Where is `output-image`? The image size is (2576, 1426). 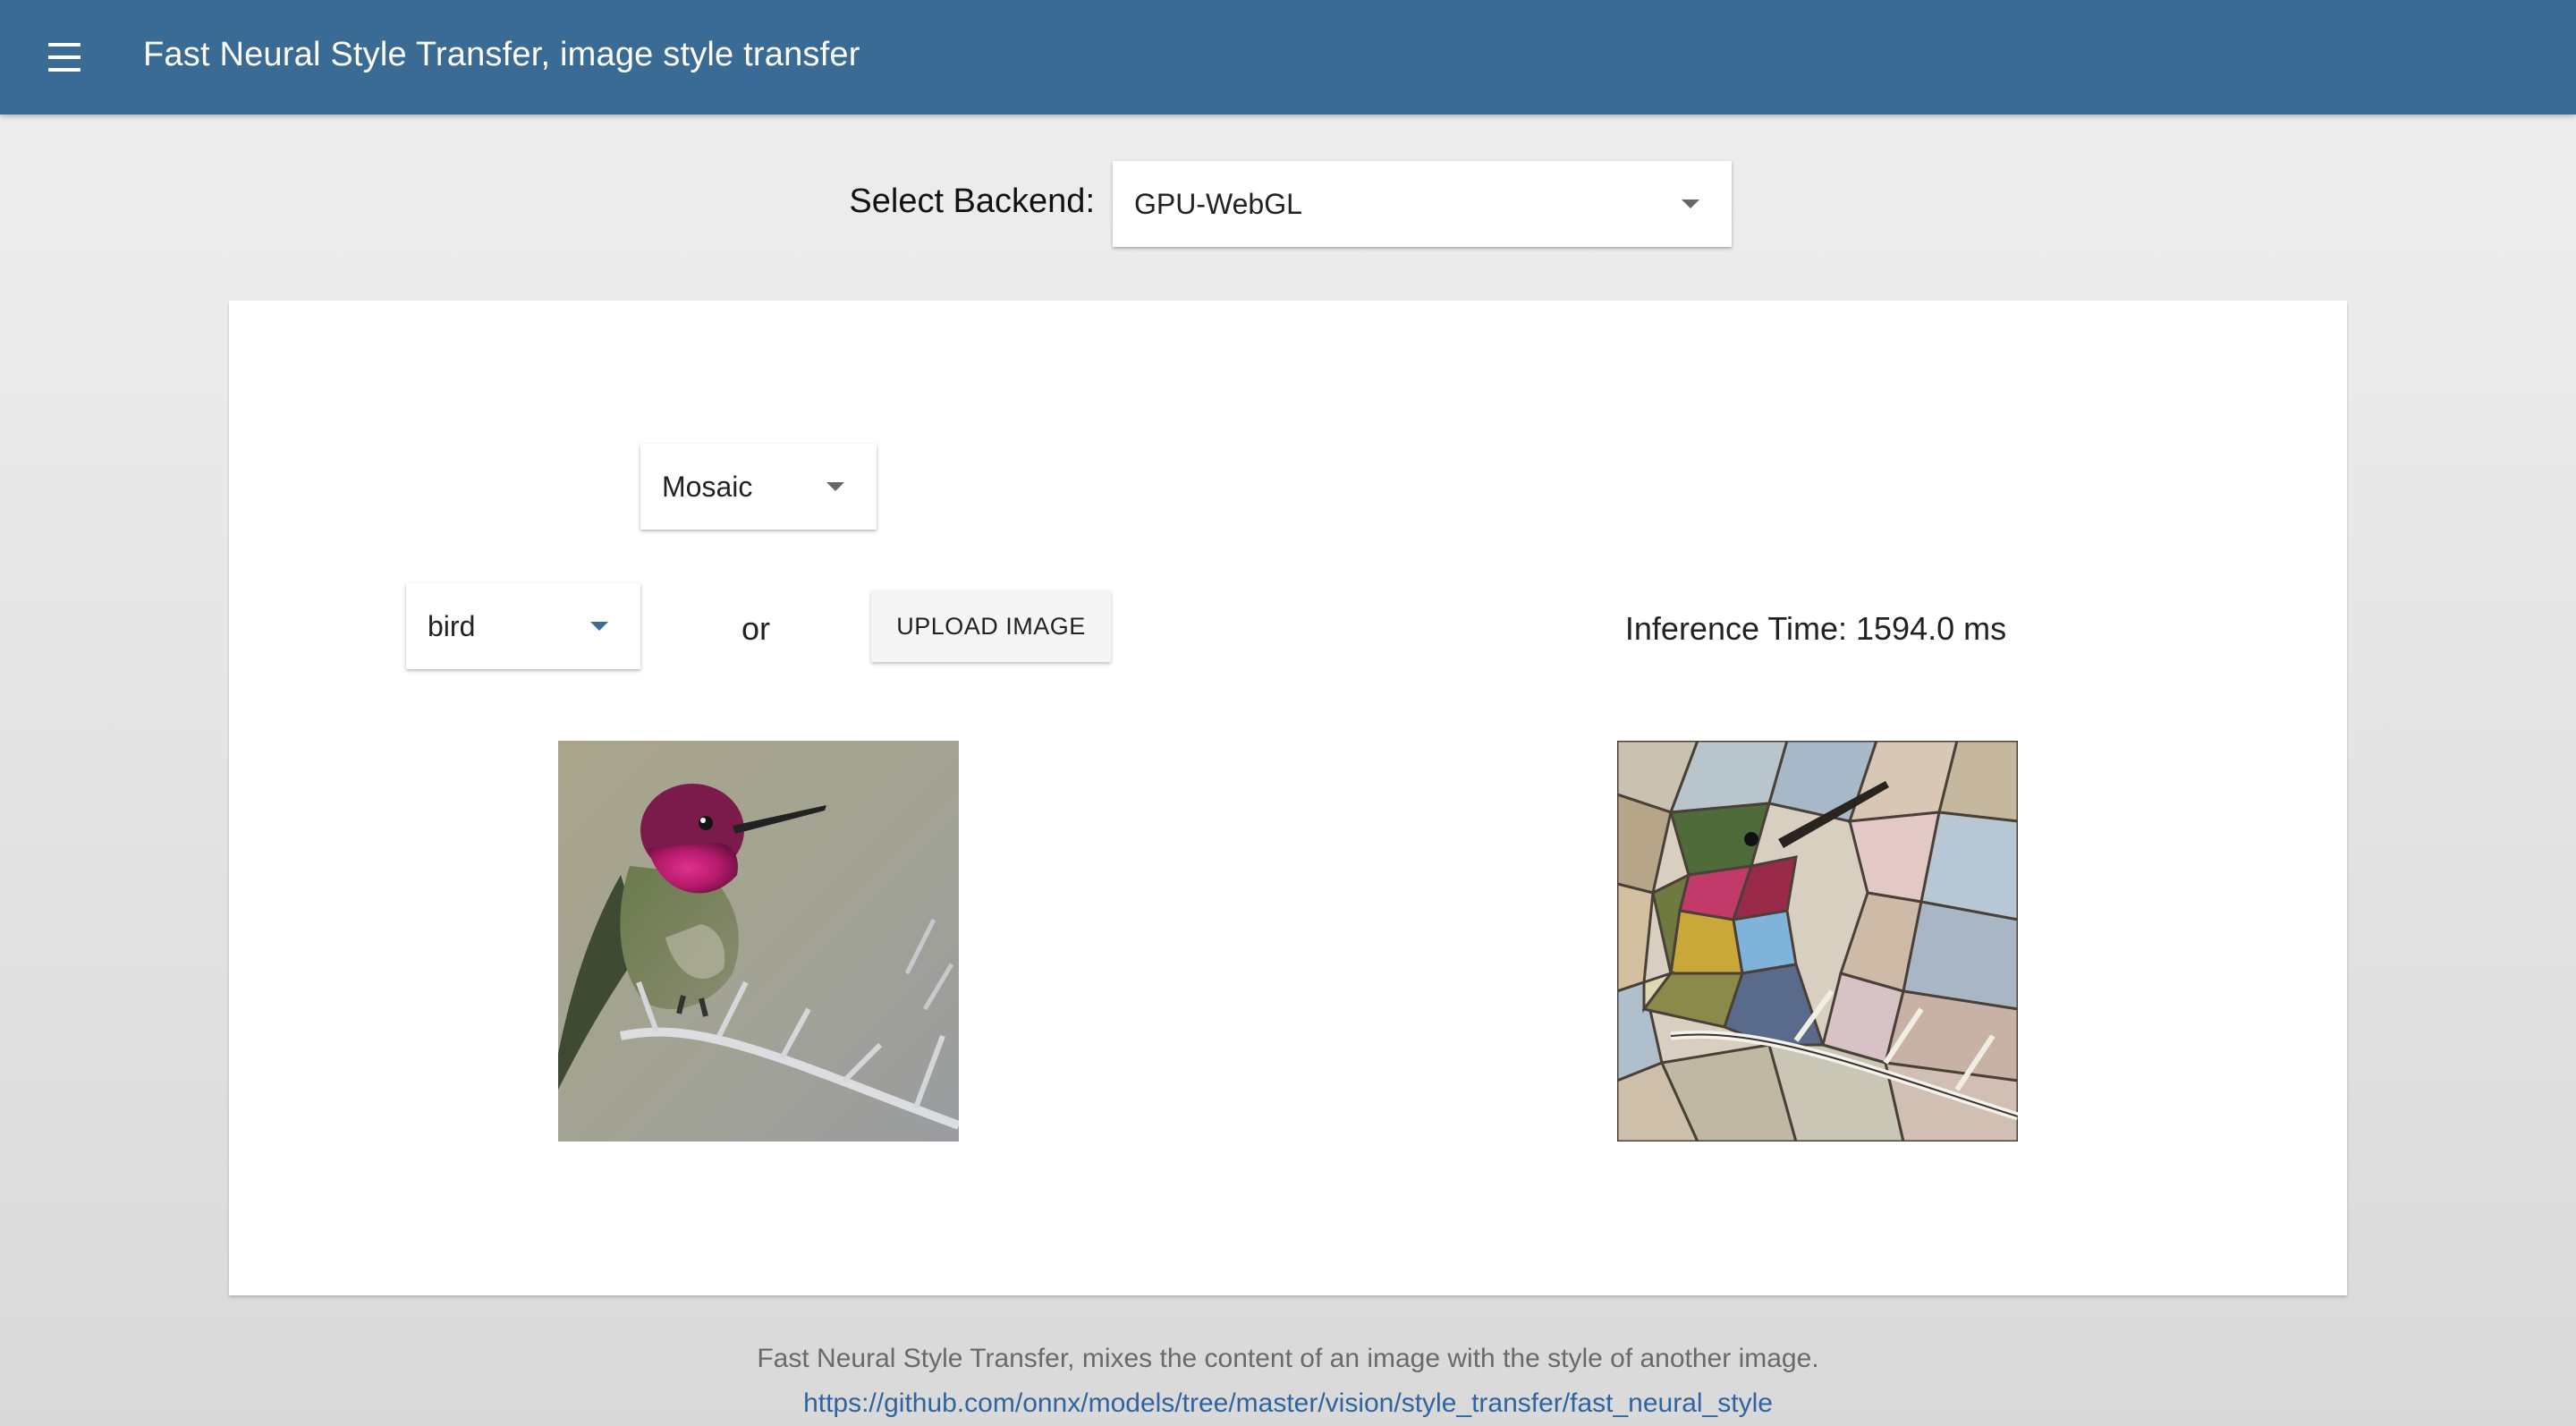
output-image is located at coordinates (1817, 942).